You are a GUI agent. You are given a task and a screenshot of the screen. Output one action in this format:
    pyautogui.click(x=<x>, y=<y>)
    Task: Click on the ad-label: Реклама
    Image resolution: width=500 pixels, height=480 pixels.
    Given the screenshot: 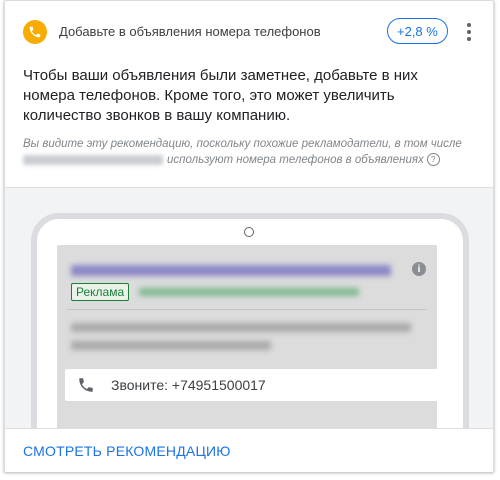 What is the action you would take?
    pyautogui.click(x=100, y=292)
    